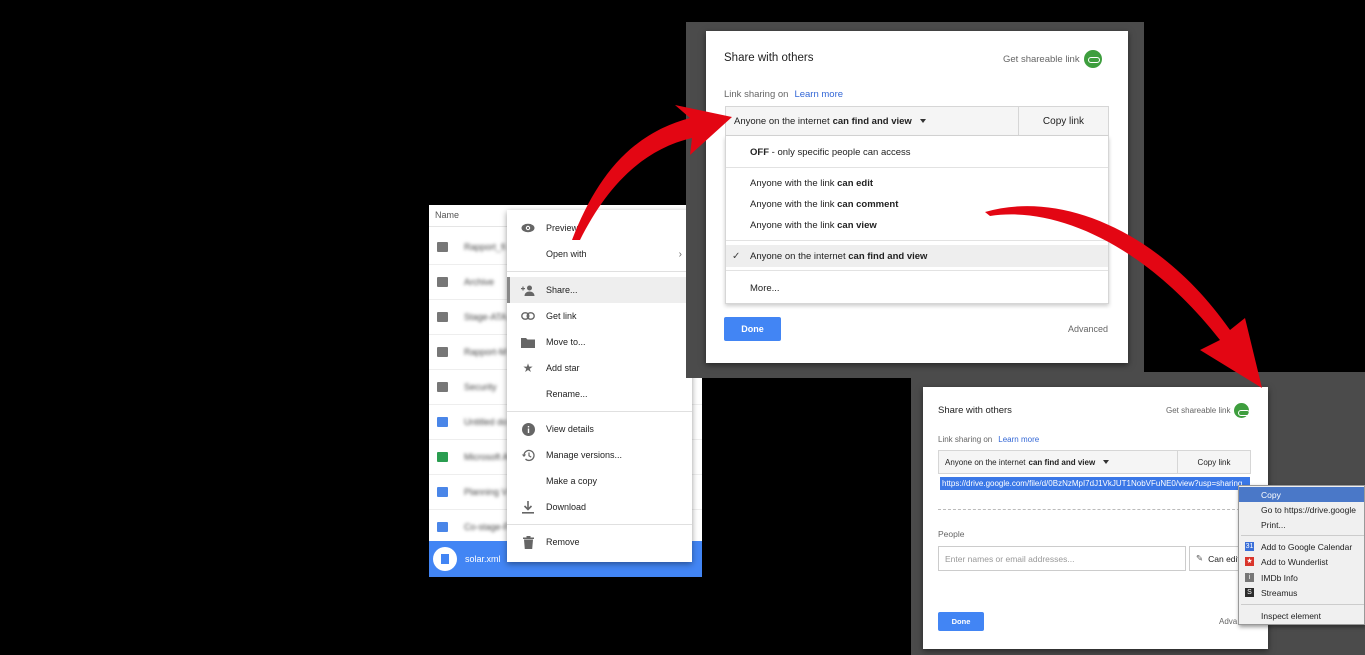 The image size is (1365, 655). I want to click on file-name: Rapport_fi, so click(485, 247).